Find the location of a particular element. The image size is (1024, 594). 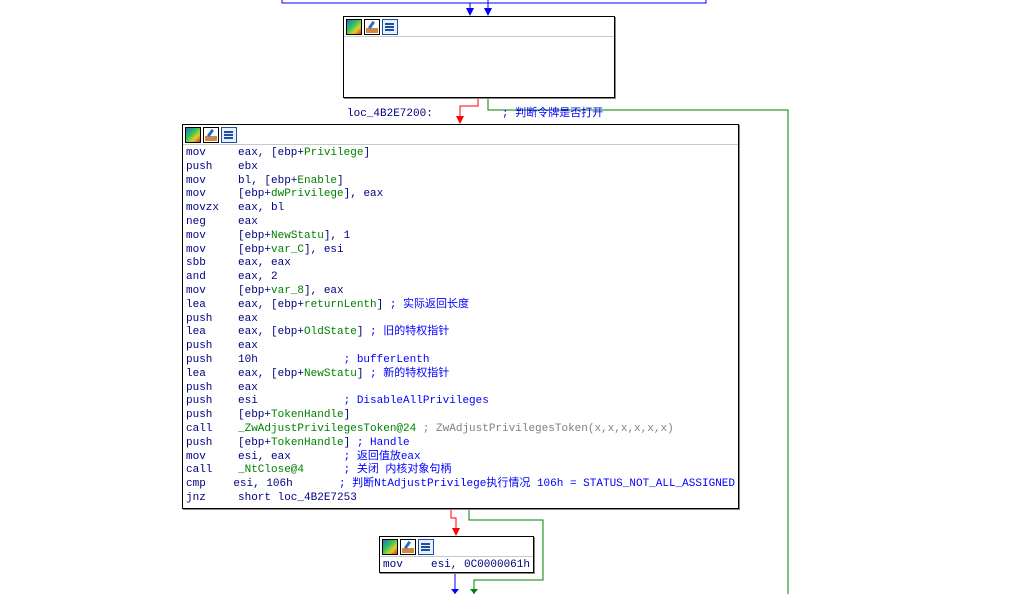

instruction-line: push esi ; DisableAllPrivileges is located at coordinates (460, 402).